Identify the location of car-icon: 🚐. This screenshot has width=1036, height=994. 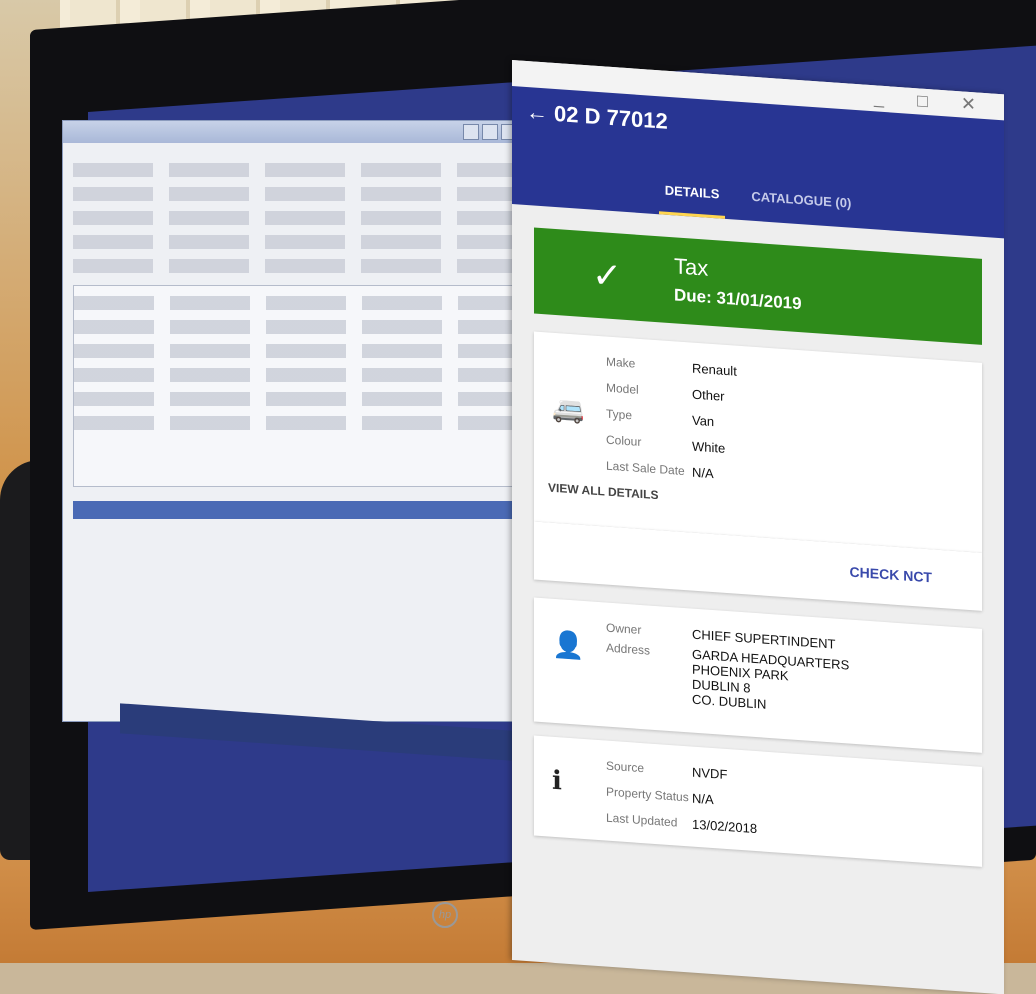
(568, 409).